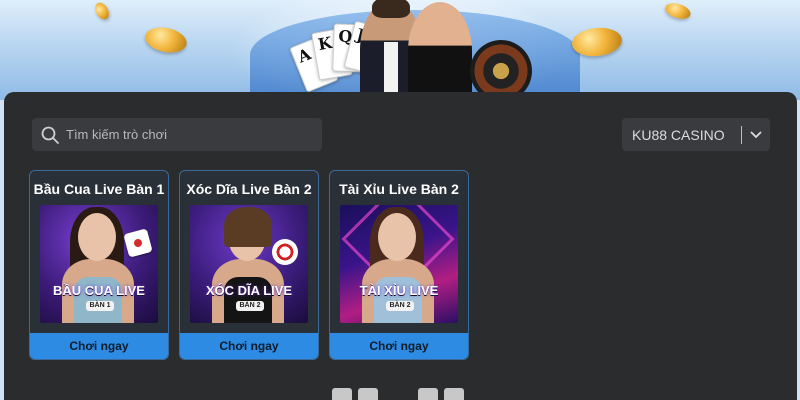 The image size is (800, 400). I want to click on game-logo-text: XÓC DĨA LIVE, so click(249, 290).